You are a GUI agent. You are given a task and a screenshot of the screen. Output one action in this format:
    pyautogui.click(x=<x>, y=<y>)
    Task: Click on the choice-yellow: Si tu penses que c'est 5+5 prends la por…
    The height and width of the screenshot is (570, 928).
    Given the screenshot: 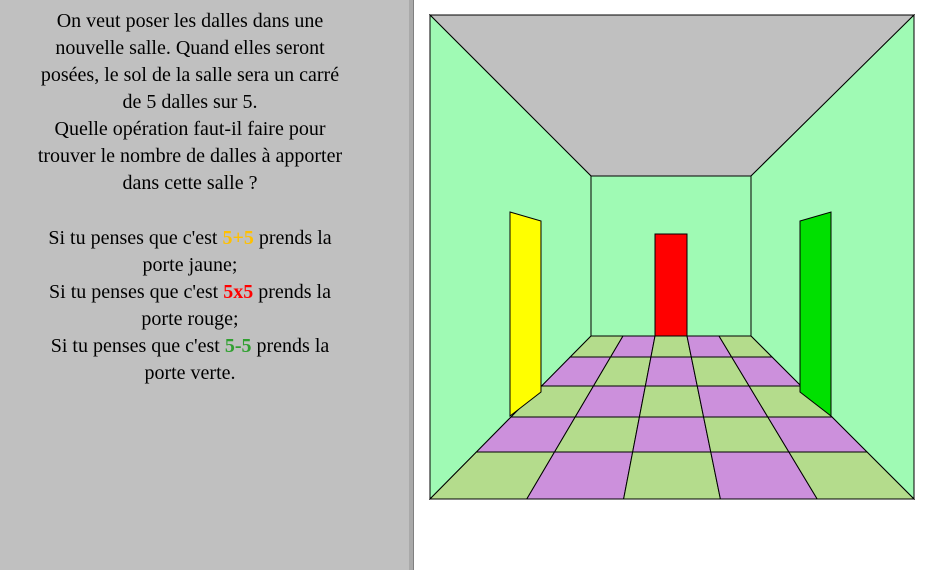 What is the action you would take?
    pyautogui.click(x=190, y=252)
    